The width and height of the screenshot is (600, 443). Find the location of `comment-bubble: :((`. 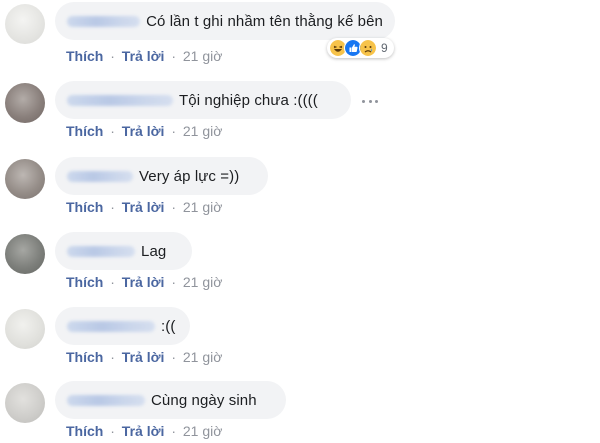

comment-bubble: :(( is located at coordinates (122, 326).